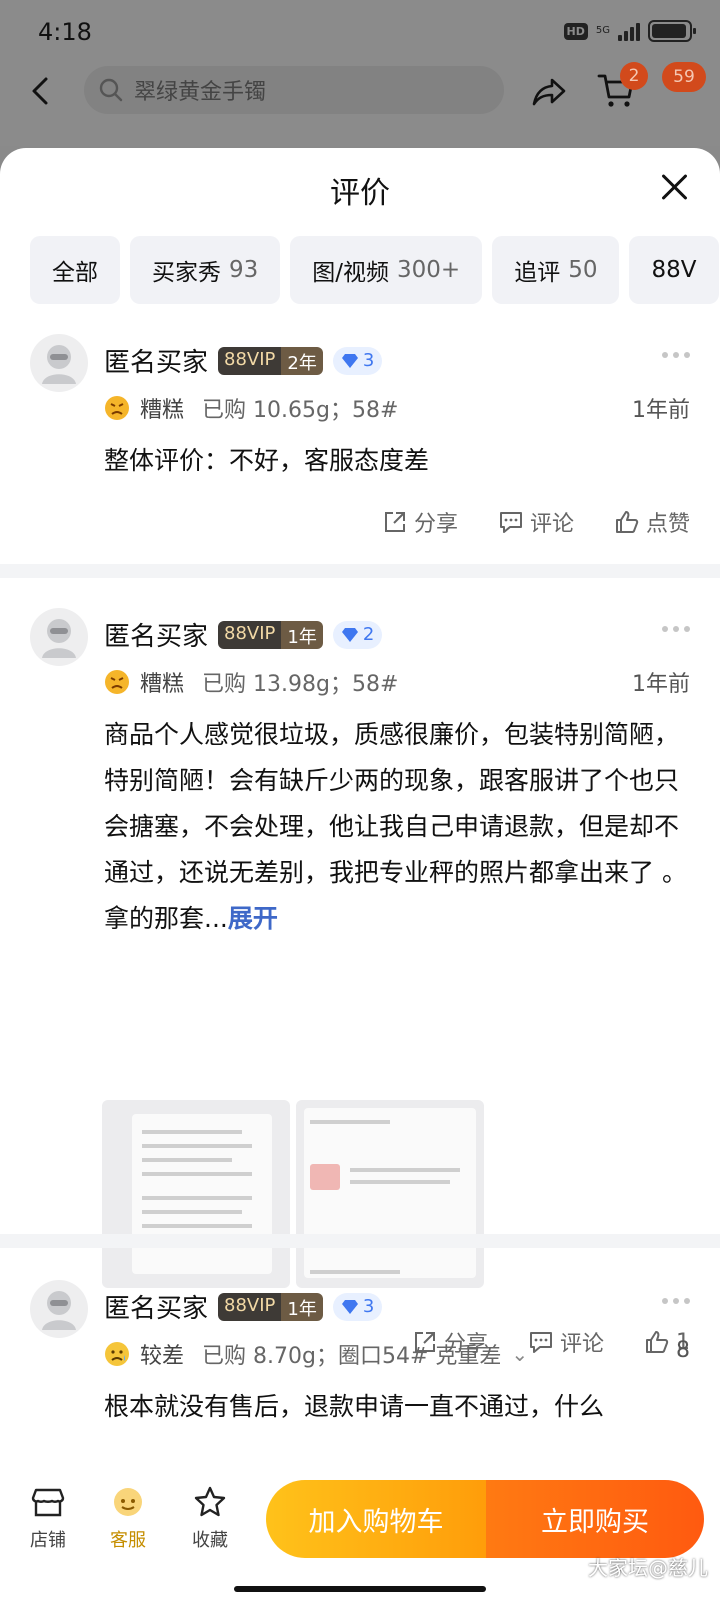  I want to click on favorite-label: 收藏, so click(210, 1540).